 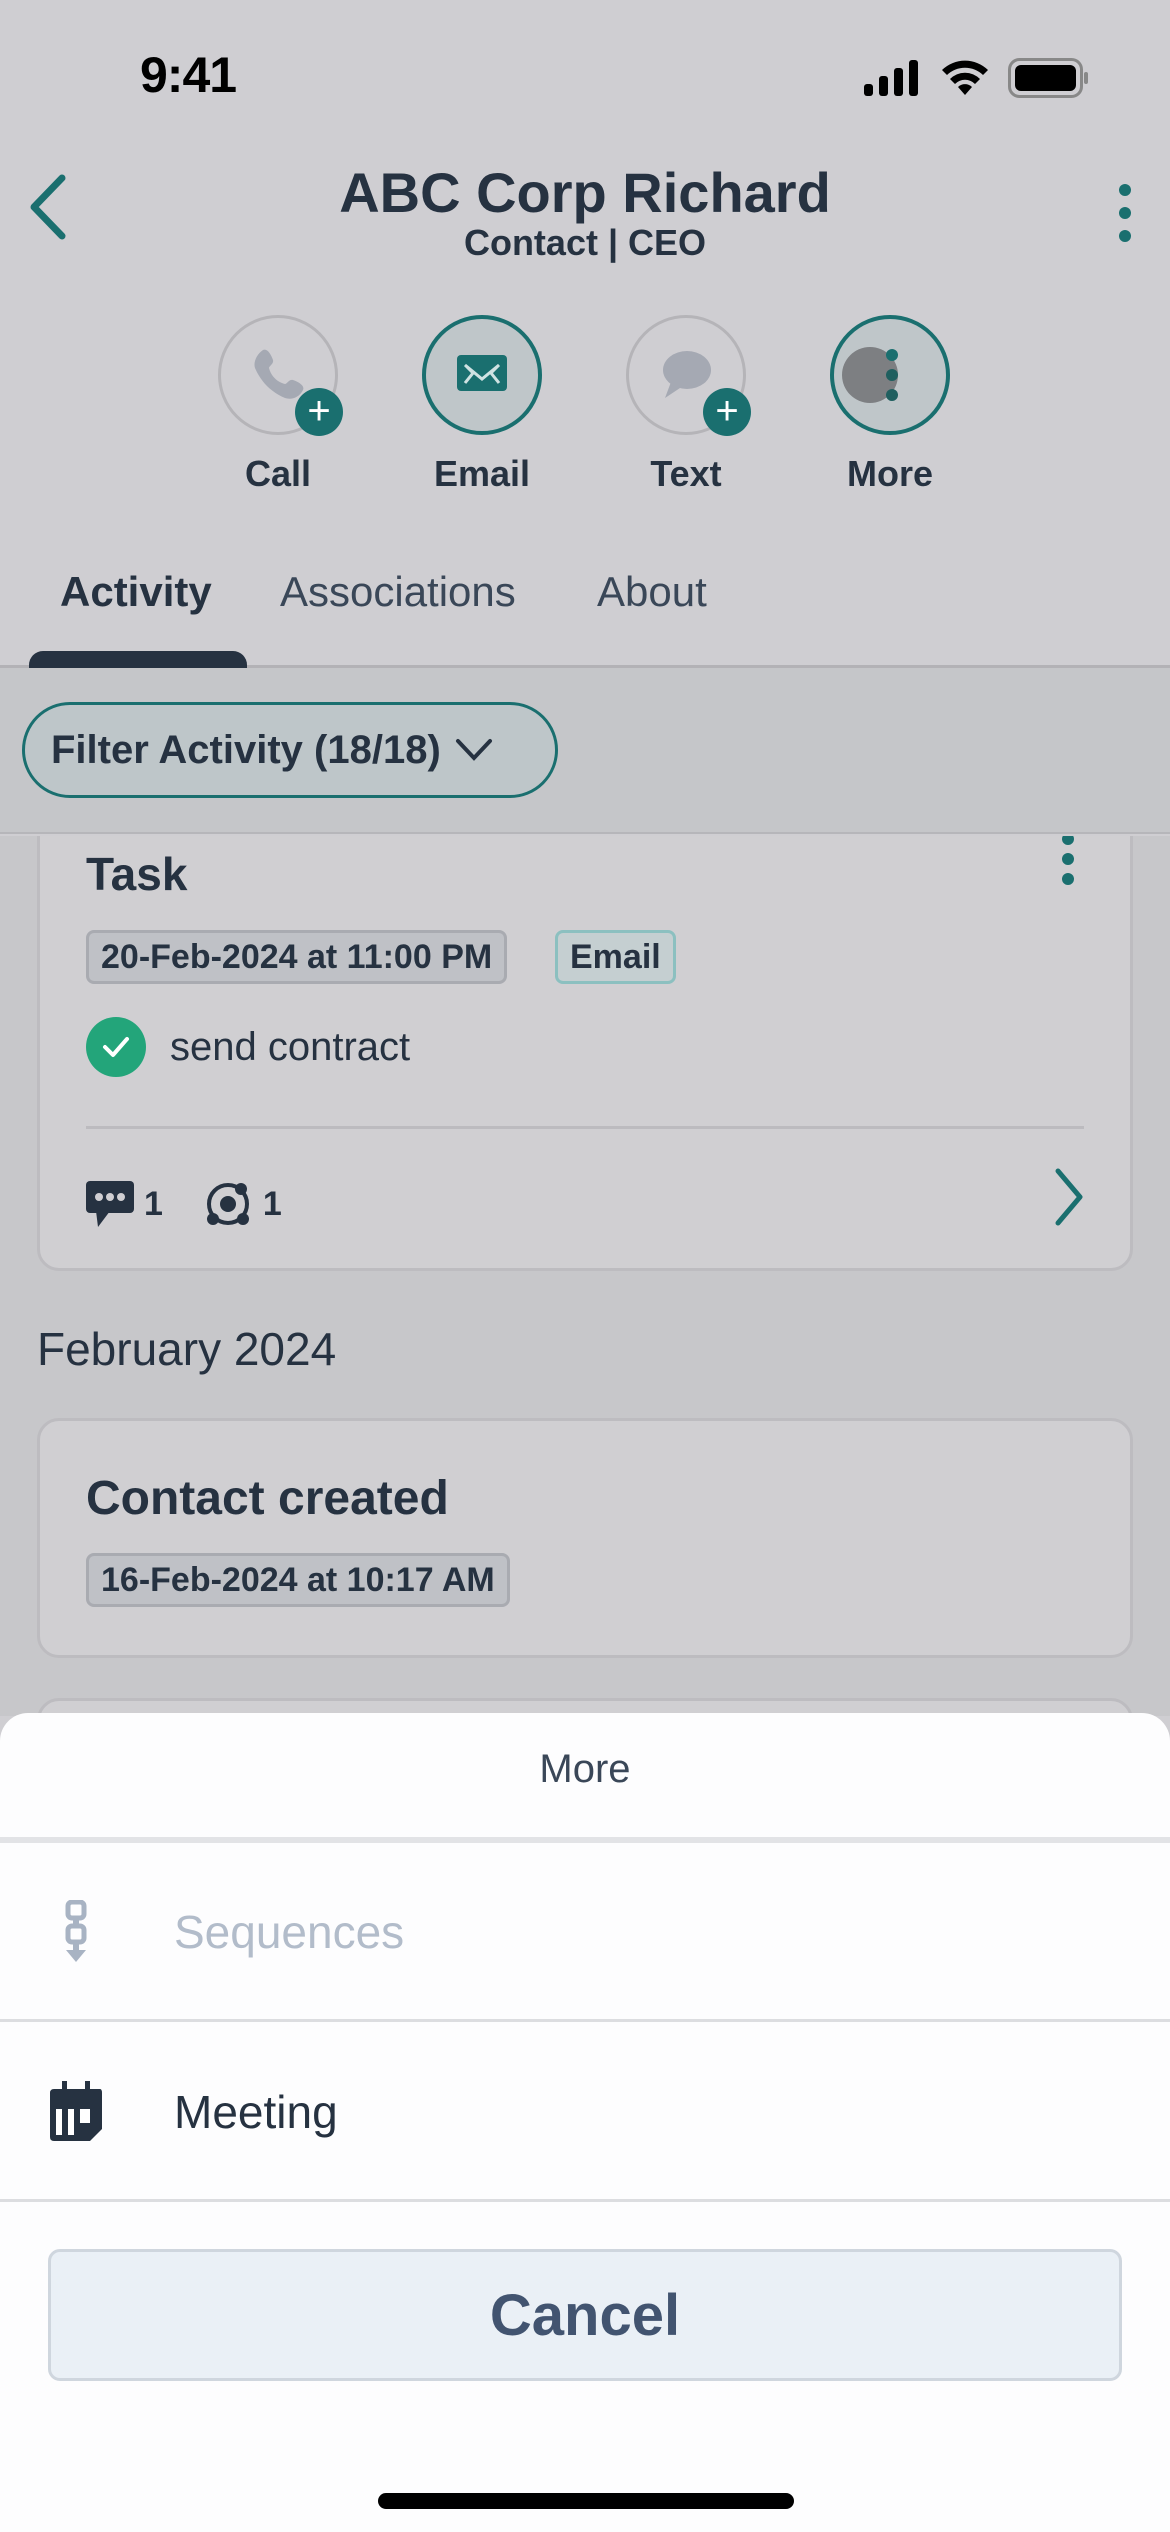 I want to click on call-action-button: + Call, so click(x=278, y=405).